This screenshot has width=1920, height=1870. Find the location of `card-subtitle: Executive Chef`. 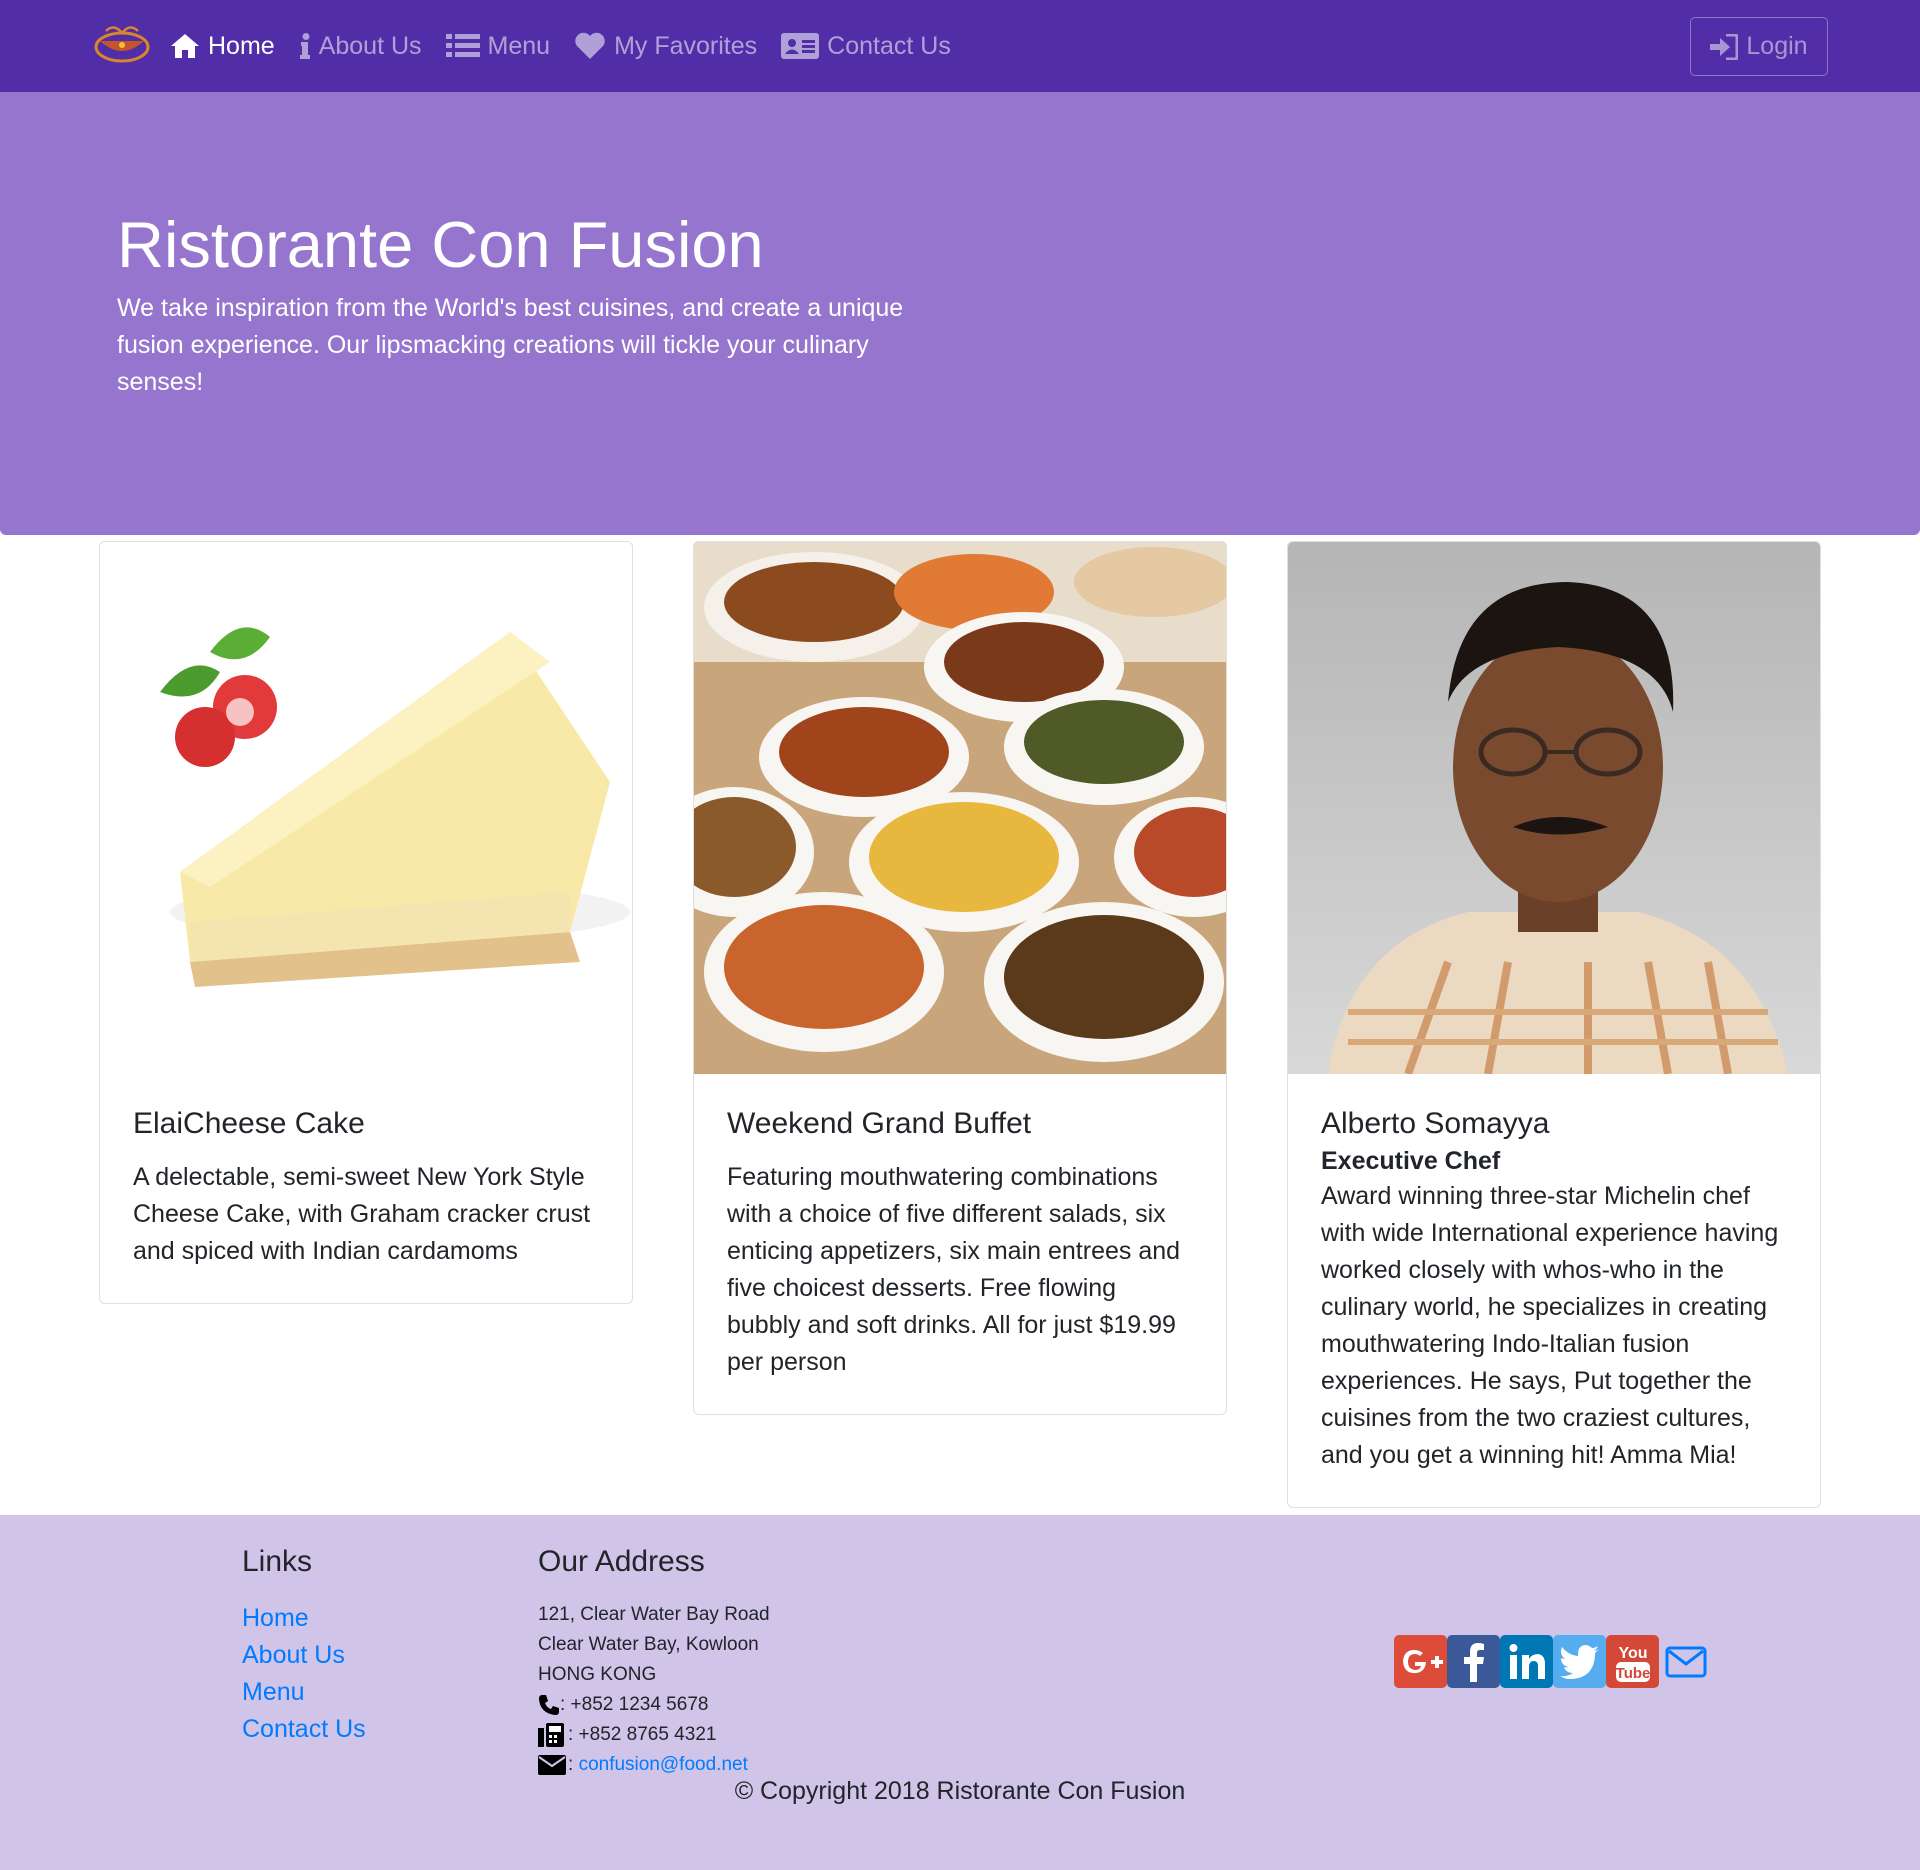

card-subtitle: Executive Chef is located at coordinates (1411, 1161).